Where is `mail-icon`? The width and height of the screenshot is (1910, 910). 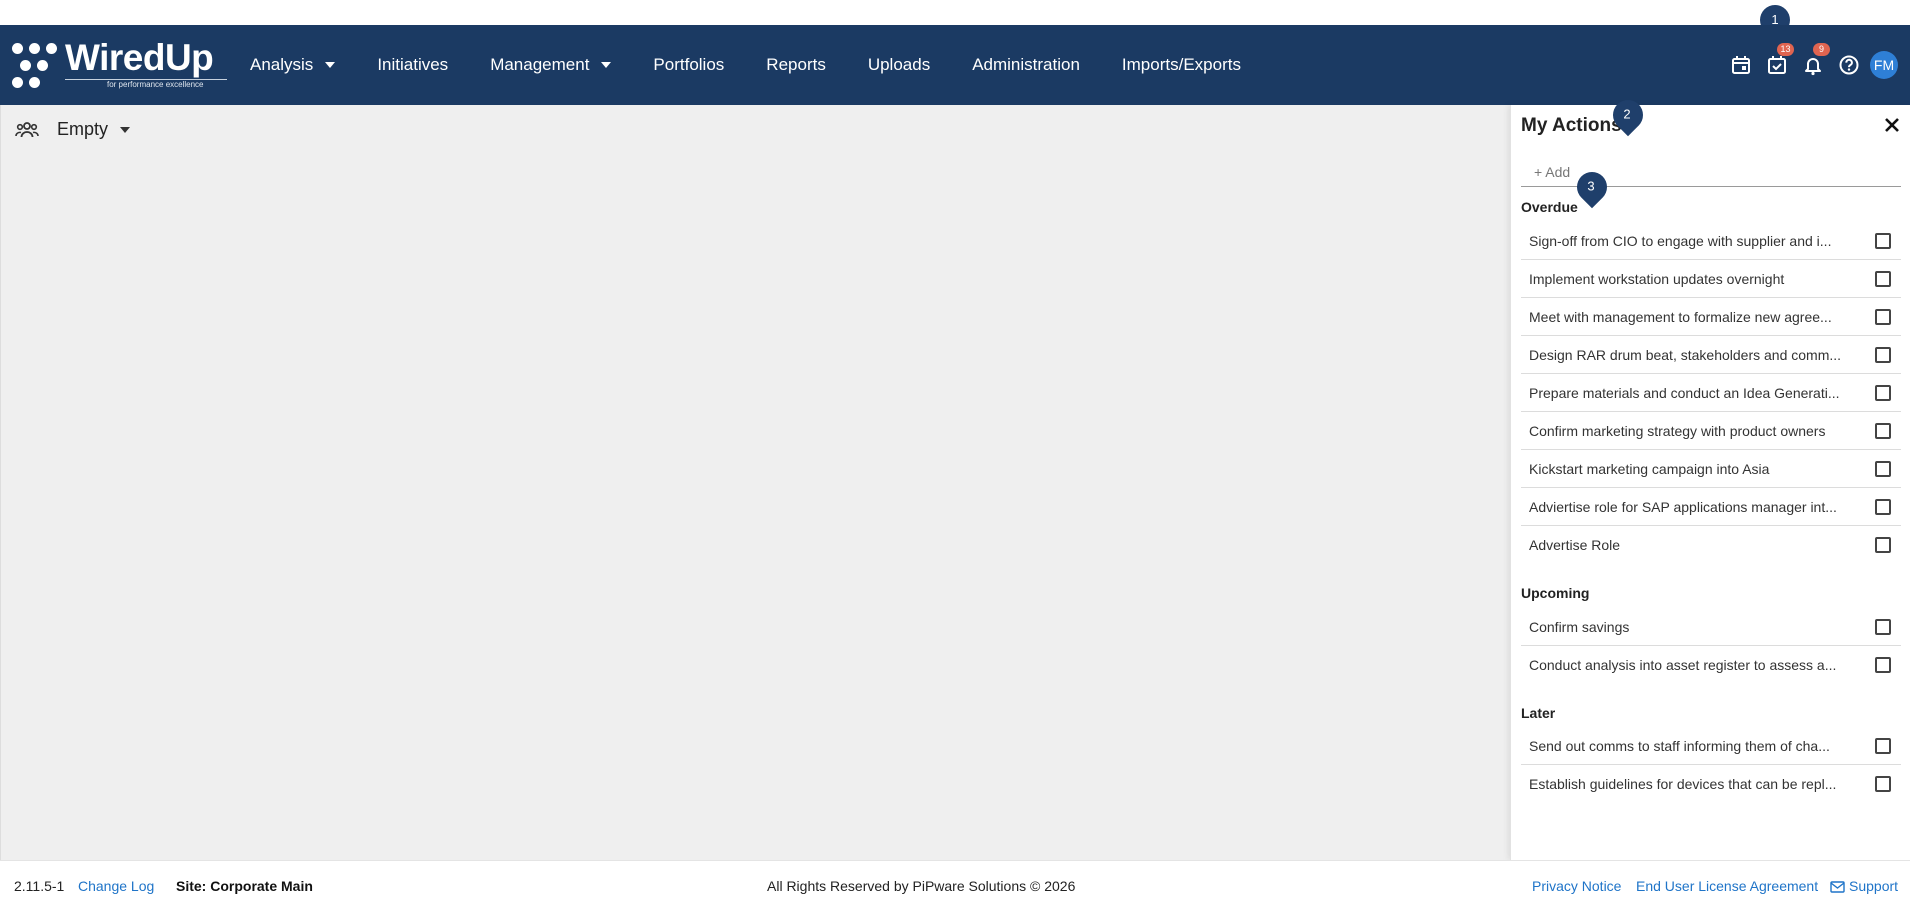
mail-icon is located at coordinates (1837, 887).